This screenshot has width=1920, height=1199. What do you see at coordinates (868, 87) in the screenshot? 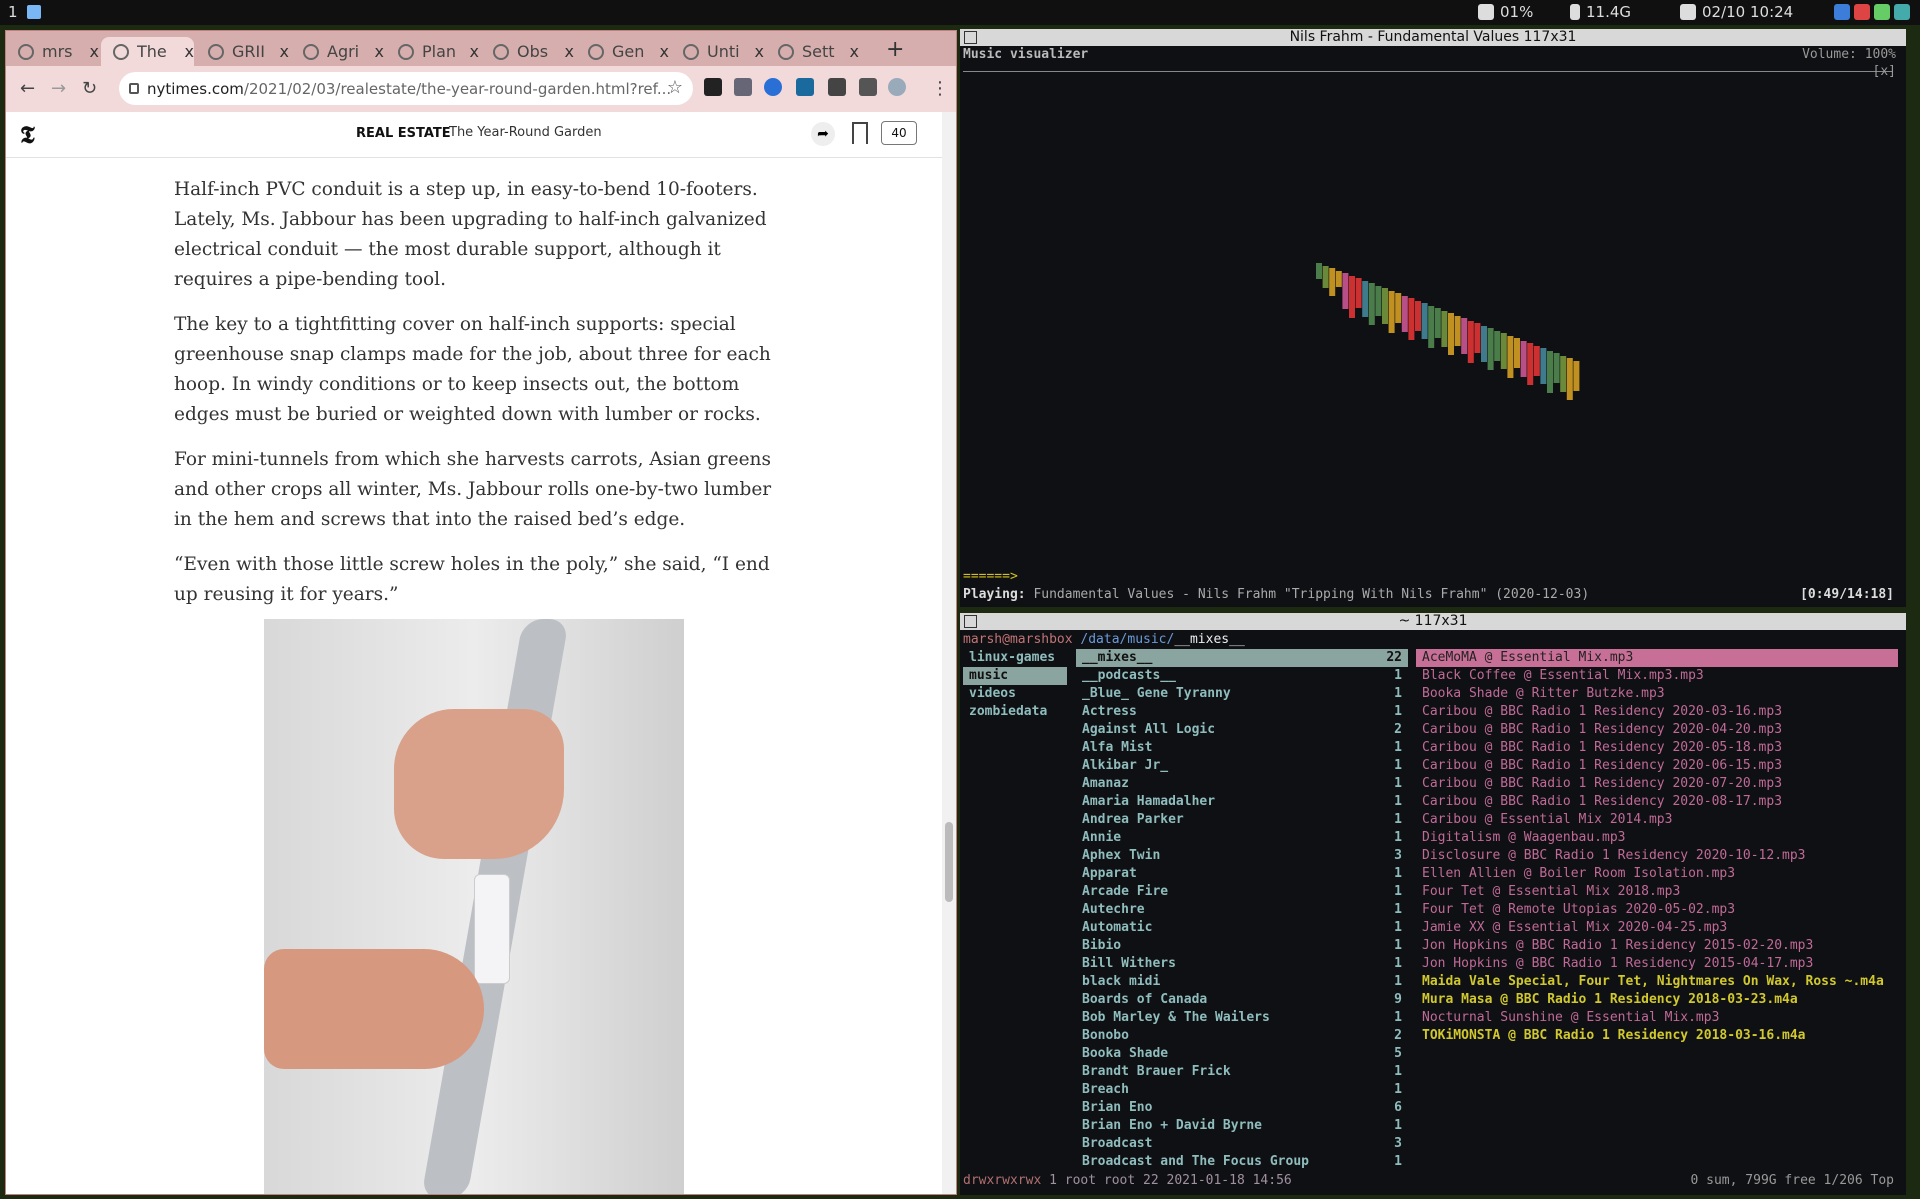
I see `flask-icon` at bounding box center [868, 87].